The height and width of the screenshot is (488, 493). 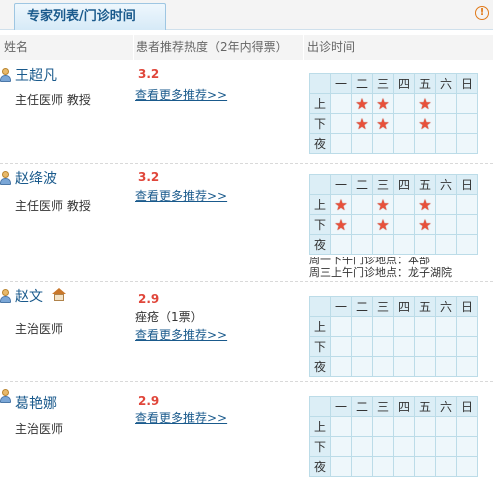 I want to click on column-header: 姓名 患者推荐热度（2年内得票） 出诊时间, so click(x=246, y=47).